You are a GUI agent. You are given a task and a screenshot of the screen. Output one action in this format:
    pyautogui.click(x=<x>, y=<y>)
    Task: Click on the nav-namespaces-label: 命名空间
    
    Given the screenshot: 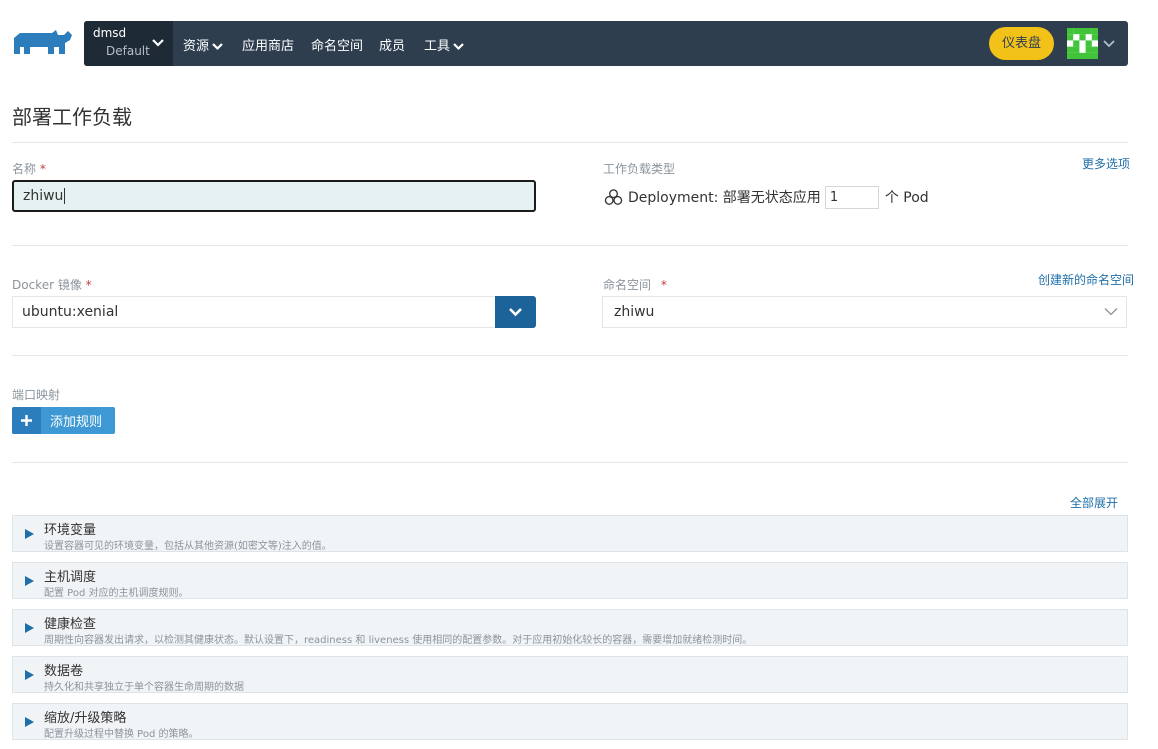 What is the action you would take?
    pyautogui.click(x=337, y=46)
    